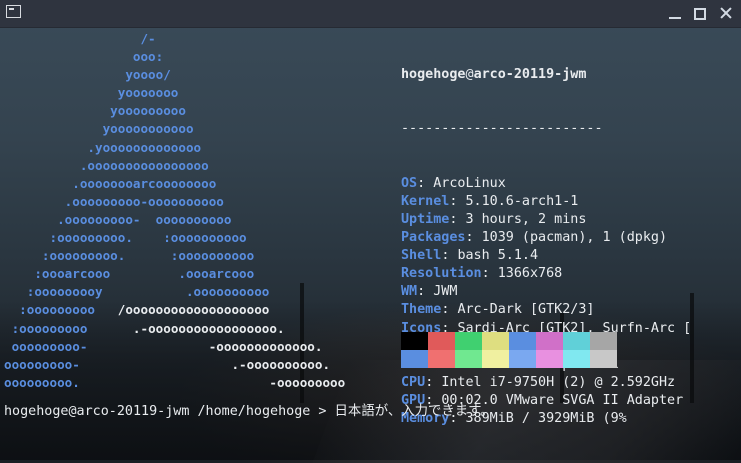  I want to click on logo-segment: /-, so click(80, 38).